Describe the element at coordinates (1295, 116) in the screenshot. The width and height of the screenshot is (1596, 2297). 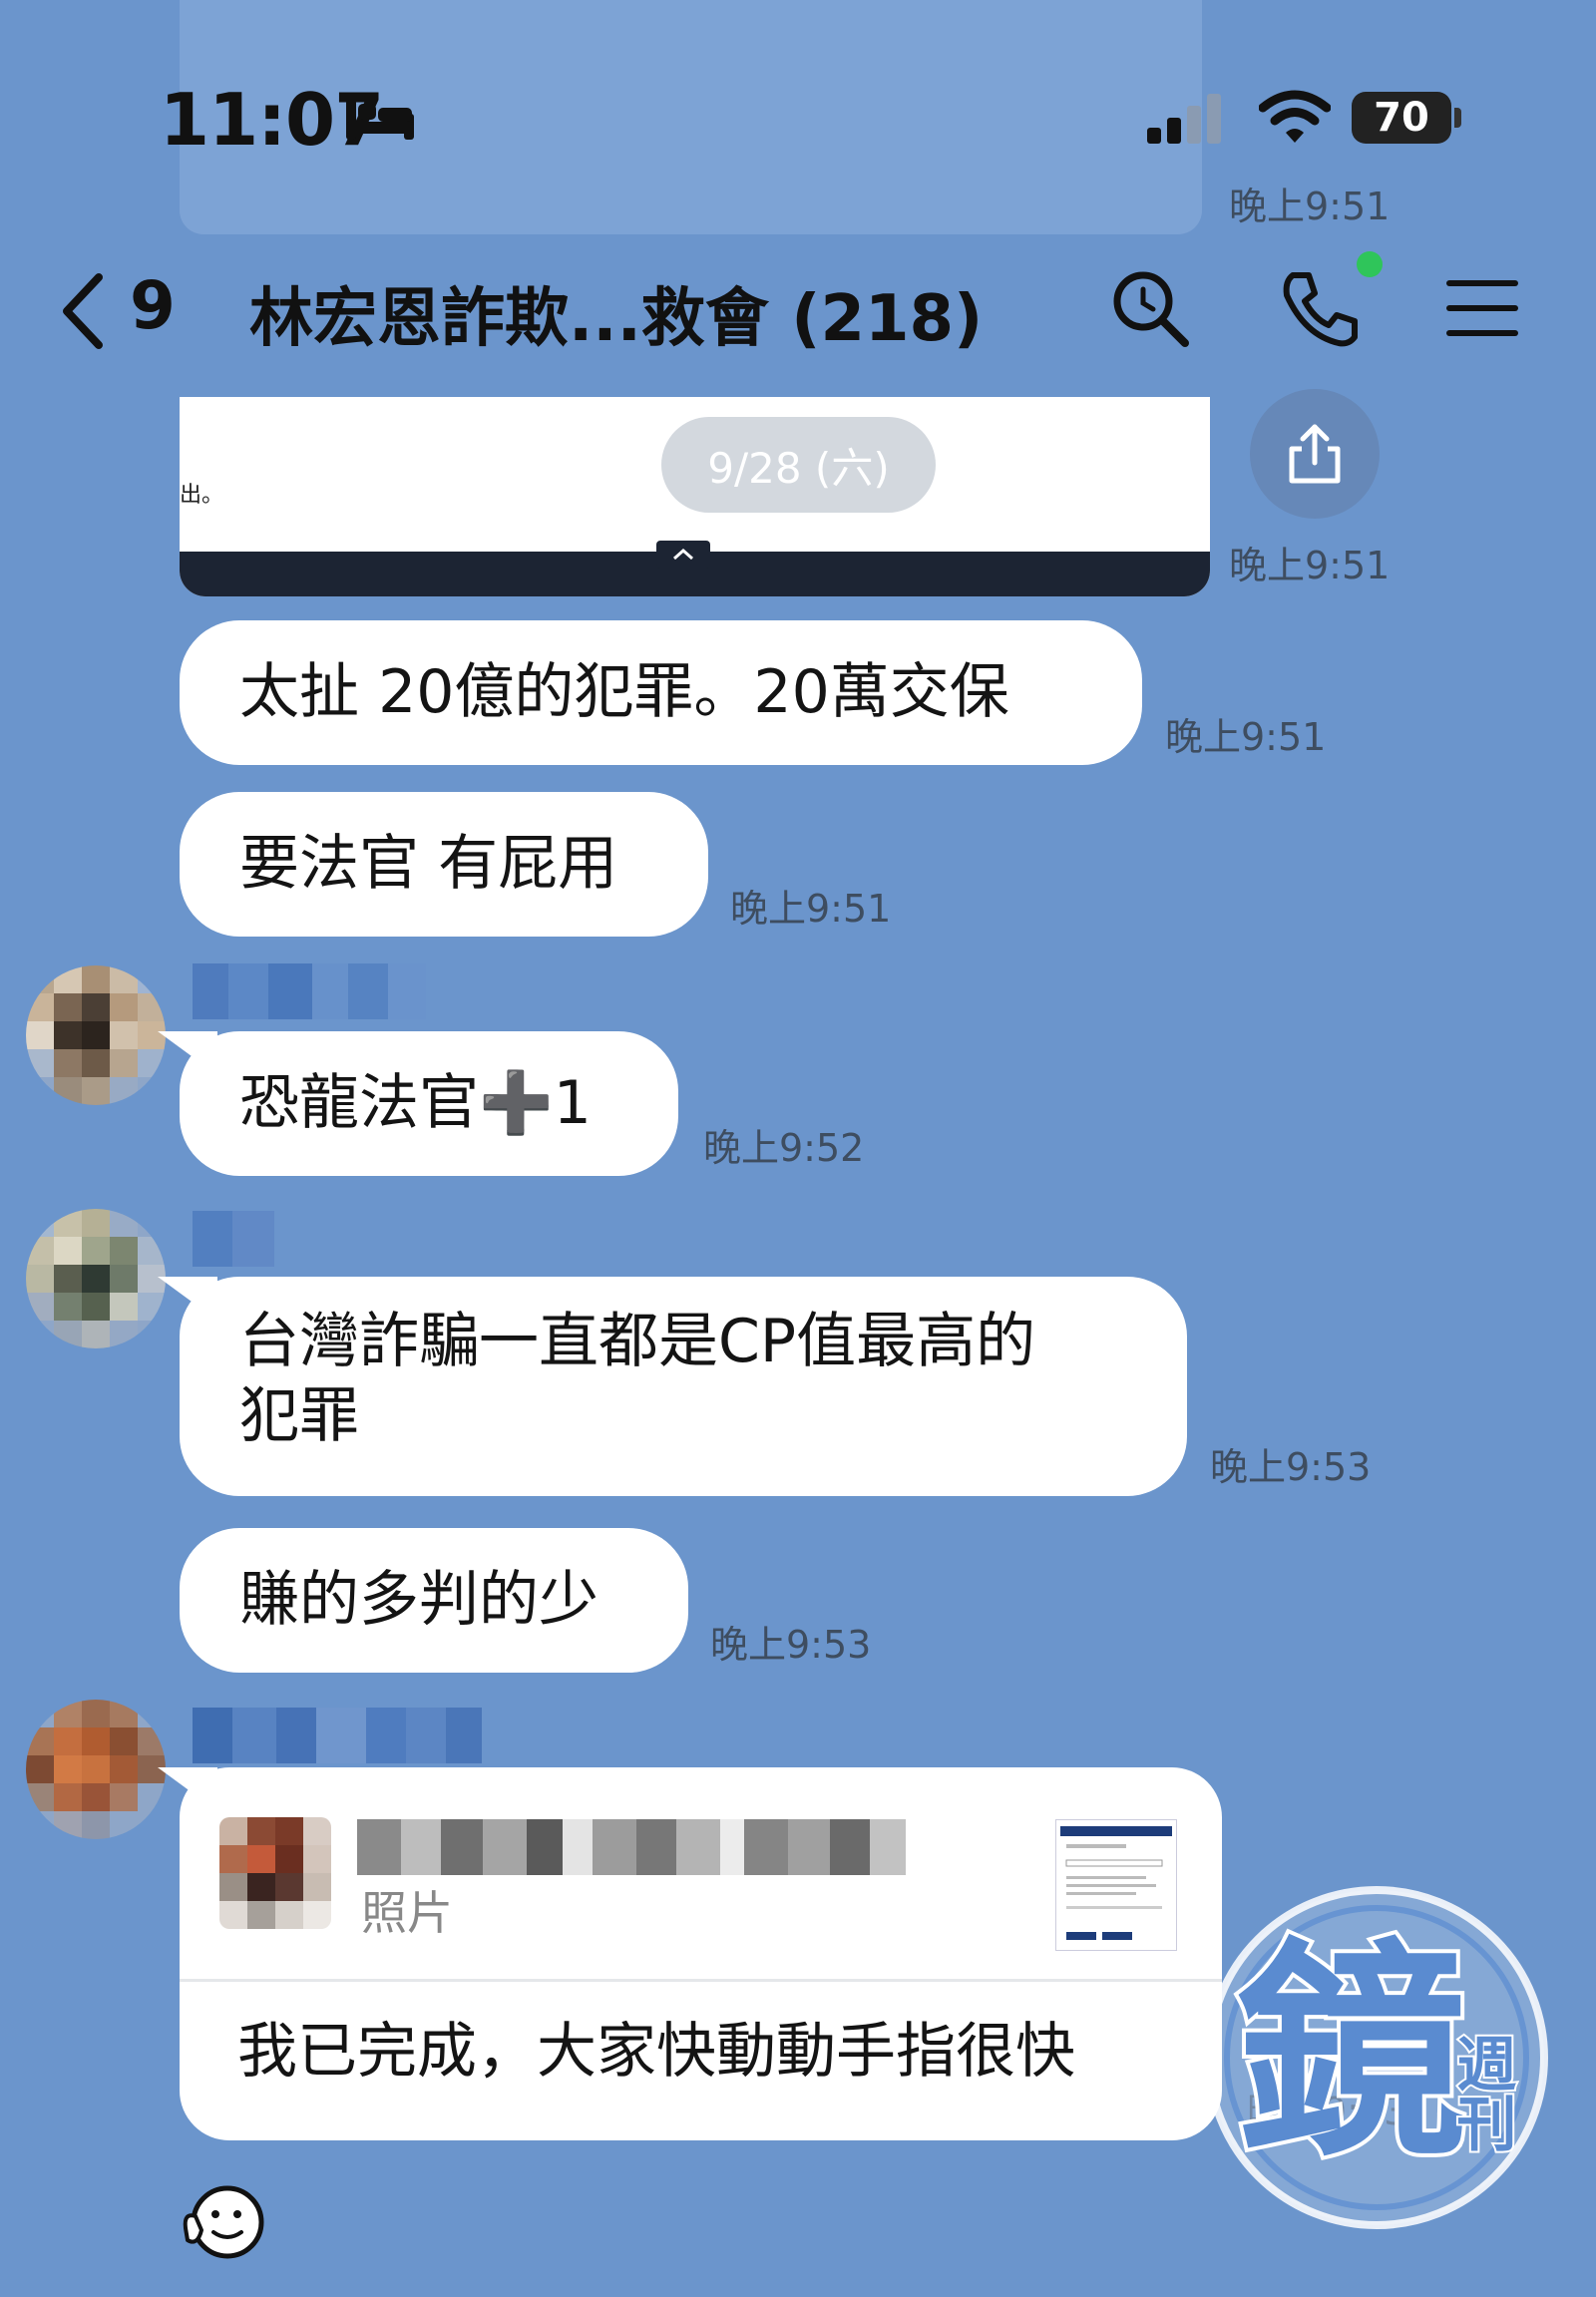
I see `wifi-icon` at that location.